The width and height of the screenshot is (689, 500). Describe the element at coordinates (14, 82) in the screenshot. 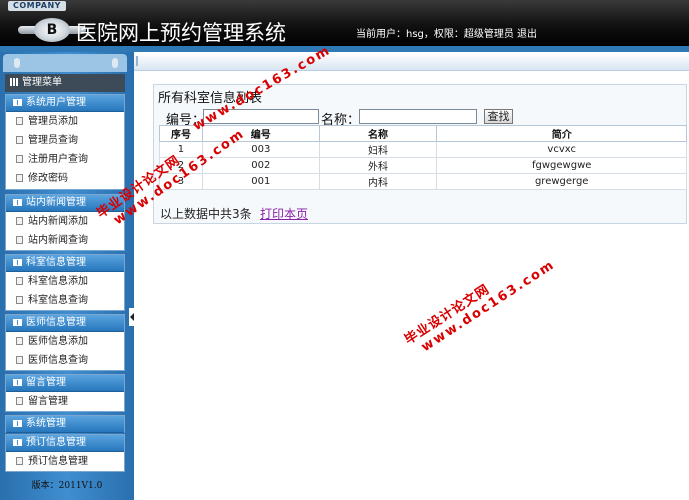

I see `menu-grid-icon` at that location.